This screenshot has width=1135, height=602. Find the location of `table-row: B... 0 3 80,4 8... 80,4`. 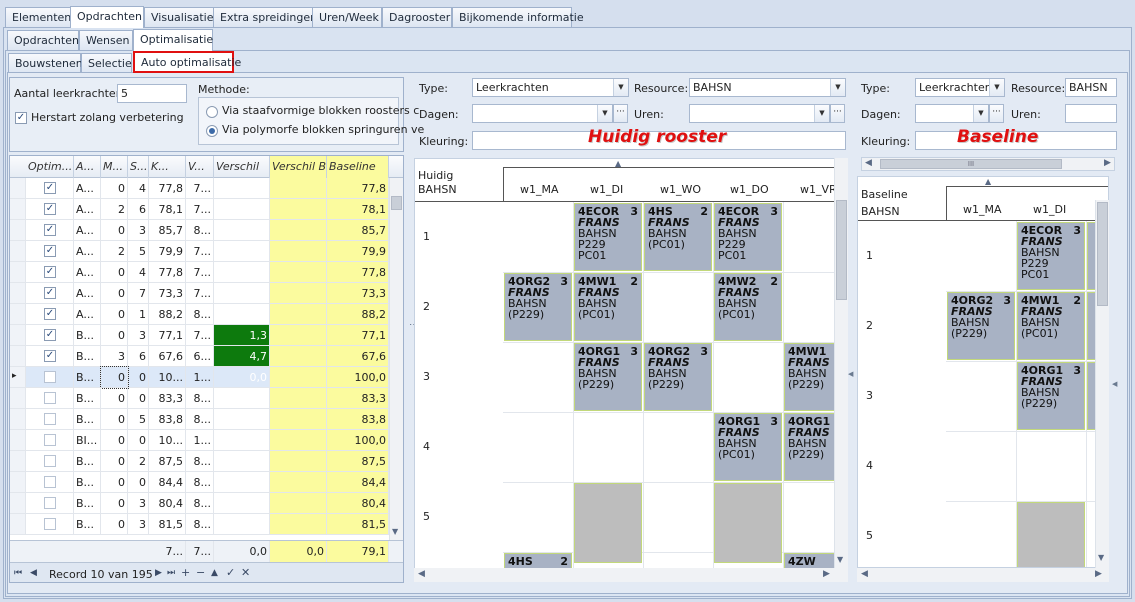

table-row: B... 0 3 80,4 8... 80,4 is located at coordinates (199, 503).